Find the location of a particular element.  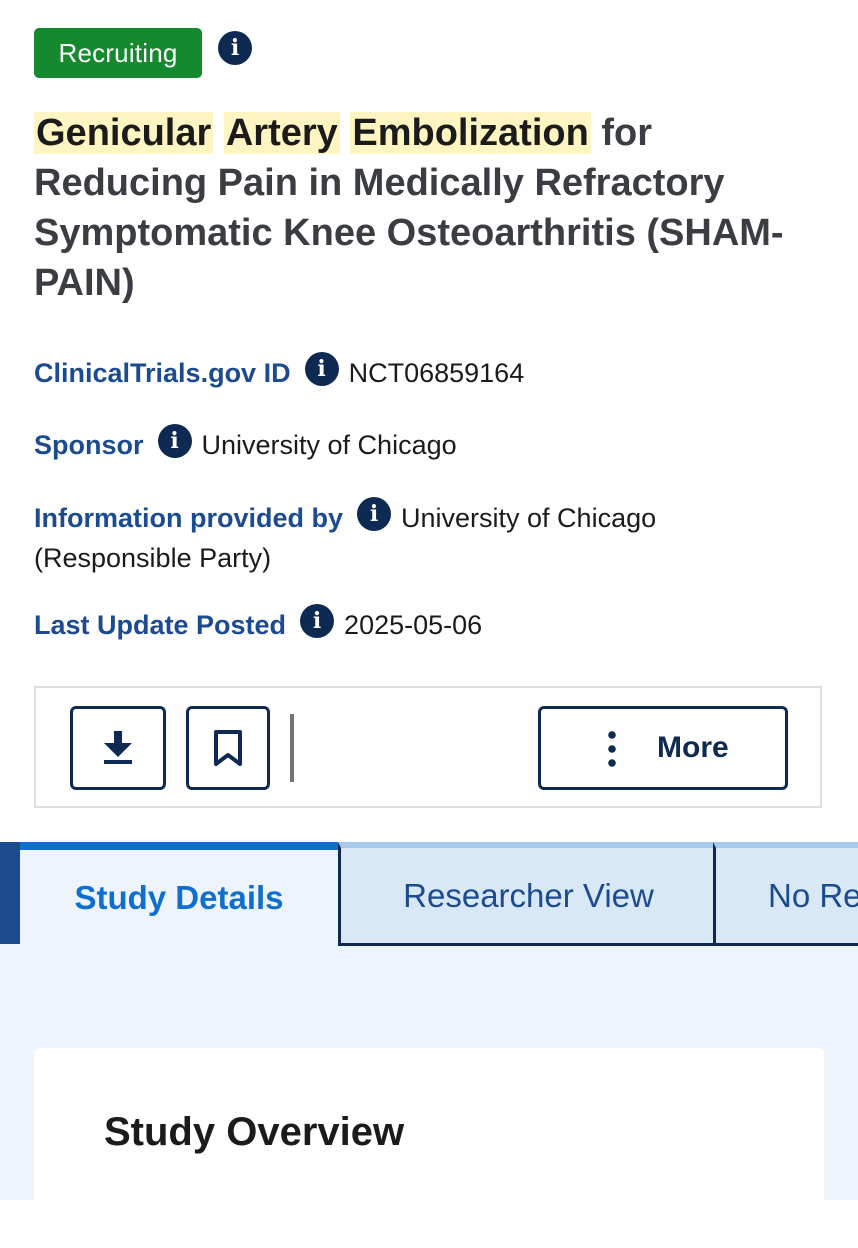

download-icon is located at coordinates (118, 747).